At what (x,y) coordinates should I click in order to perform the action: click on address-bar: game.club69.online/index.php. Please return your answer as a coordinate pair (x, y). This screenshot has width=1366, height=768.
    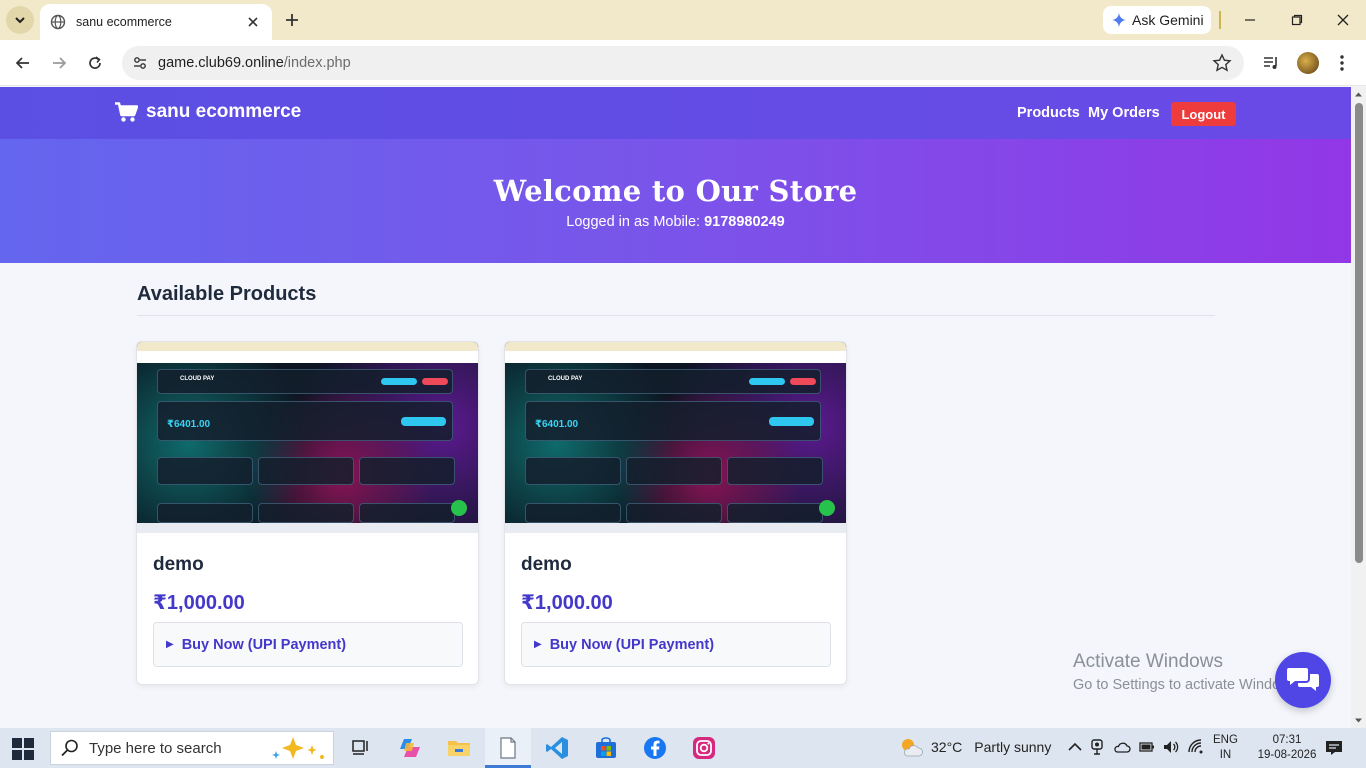
    Looking at the image, I should click on (683, 63).